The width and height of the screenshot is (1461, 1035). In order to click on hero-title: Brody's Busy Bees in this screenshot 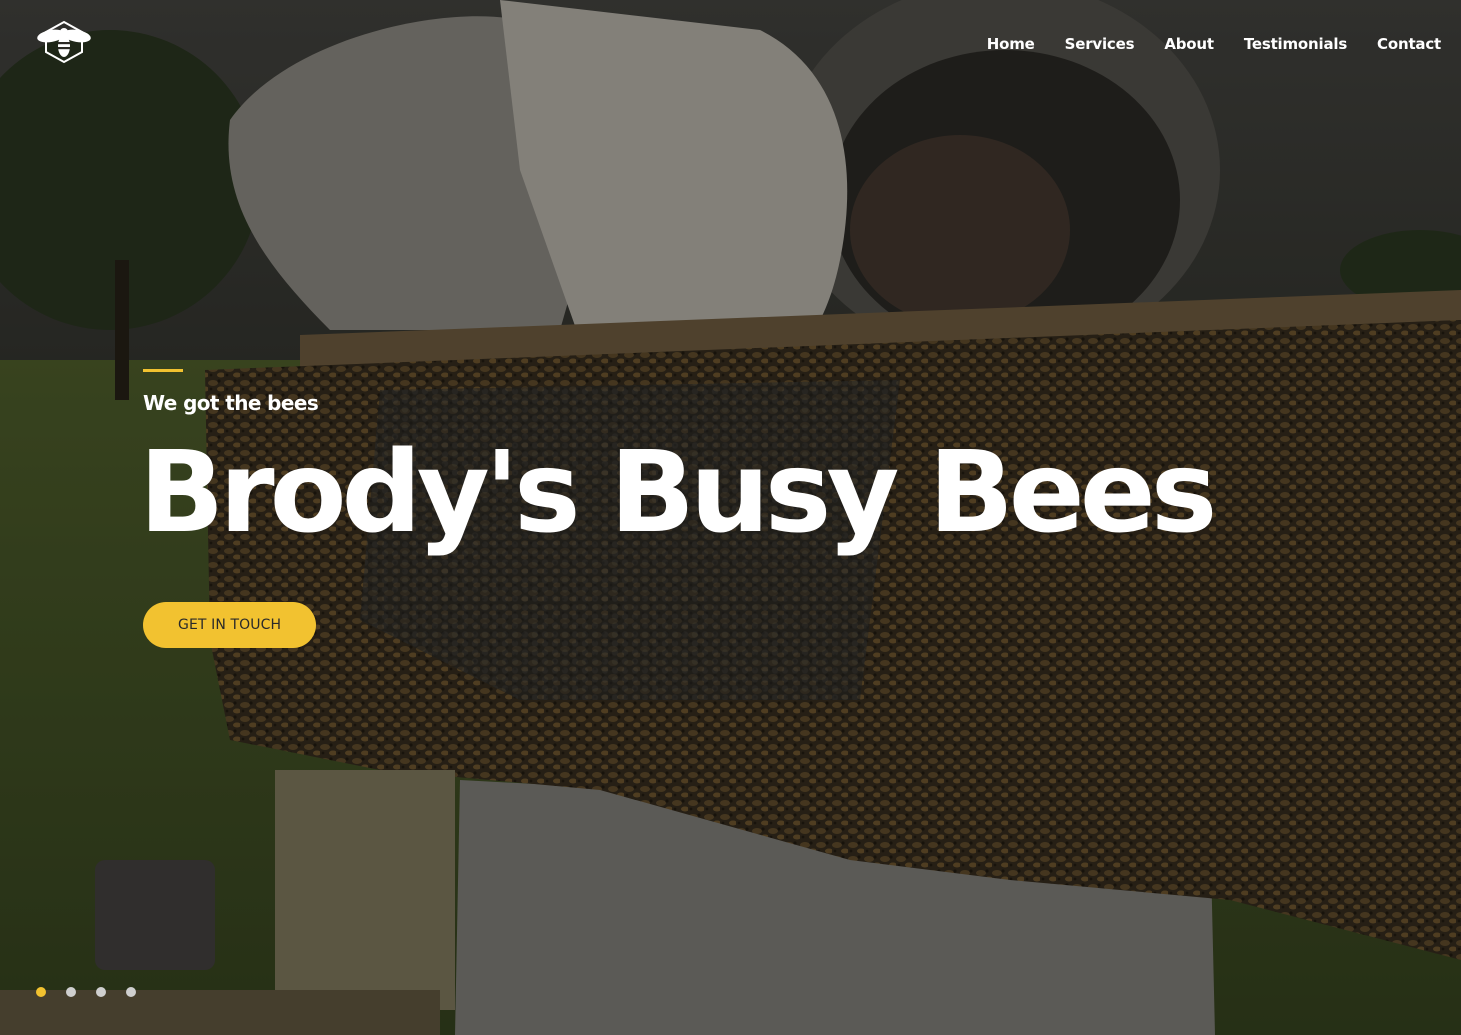, I will do `click(678, 493)`.